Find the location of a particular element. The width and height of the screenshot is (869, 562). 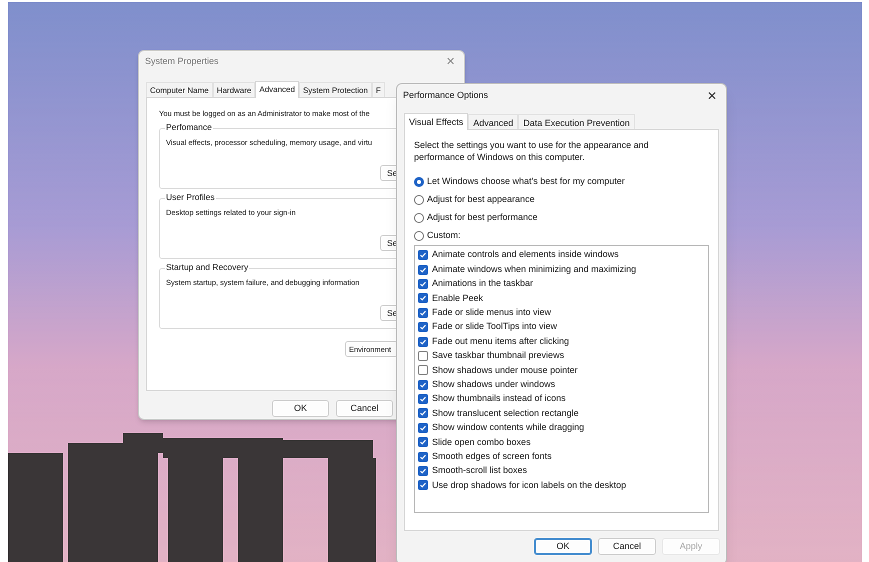

checkbox-label: Animate windows when minimizing and maximizing is located at coordinates (534, 269).